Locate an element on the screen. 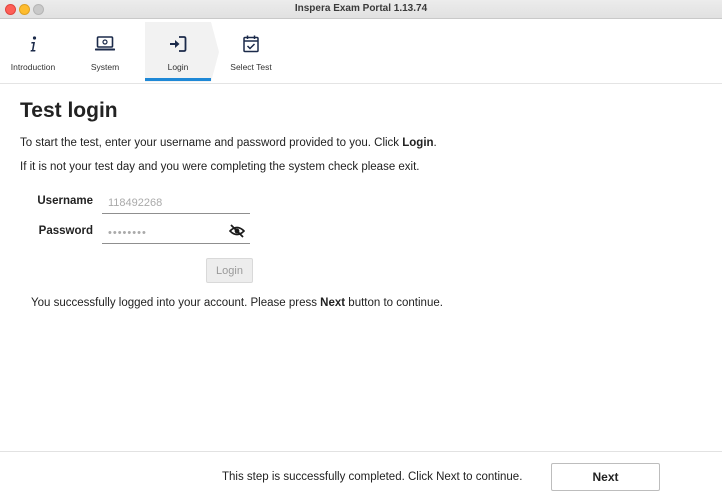 The width and height of the screenshot is (722, 495). step-login: Login is located at coordinates (182, 51).